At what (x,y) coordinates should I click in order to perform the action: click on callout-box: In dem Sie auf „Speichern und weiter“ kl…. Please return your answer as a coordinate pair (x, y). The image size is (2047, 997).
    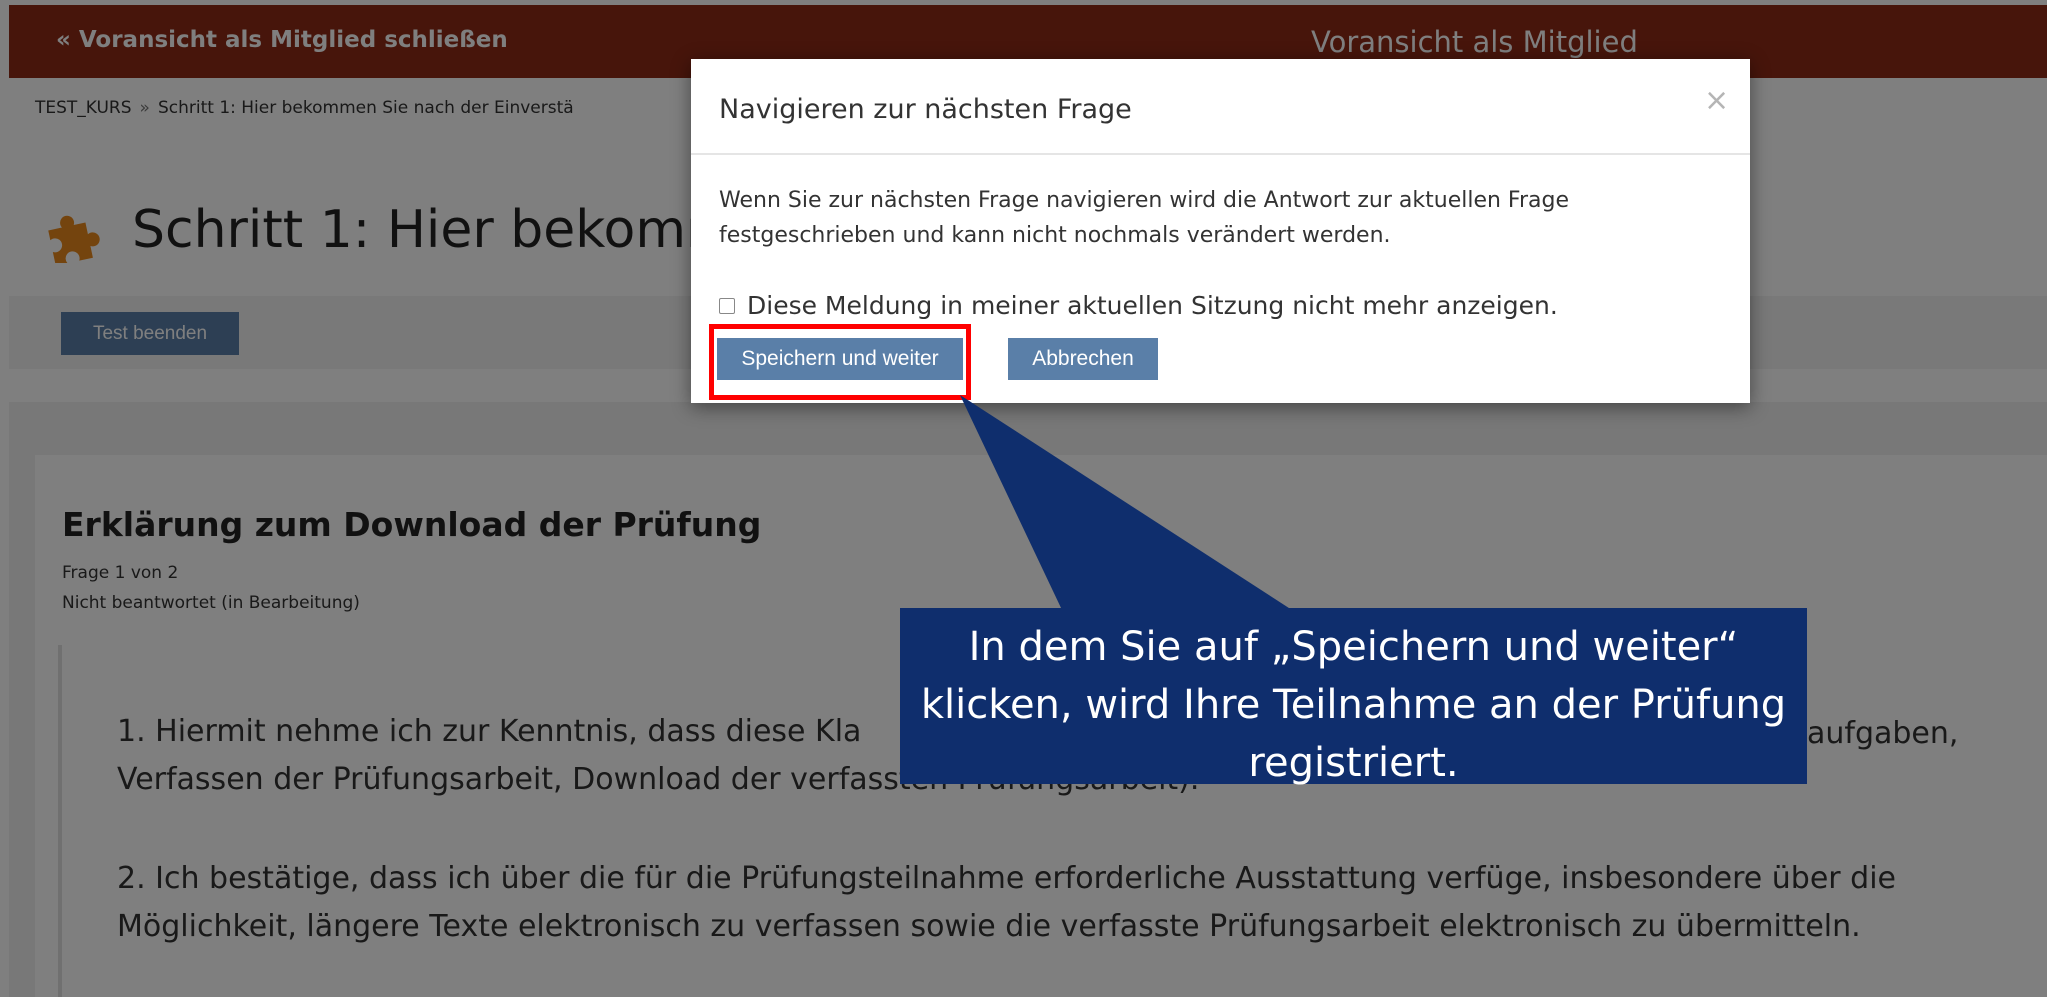
    Looking at the image, I should click on (1353, 697).